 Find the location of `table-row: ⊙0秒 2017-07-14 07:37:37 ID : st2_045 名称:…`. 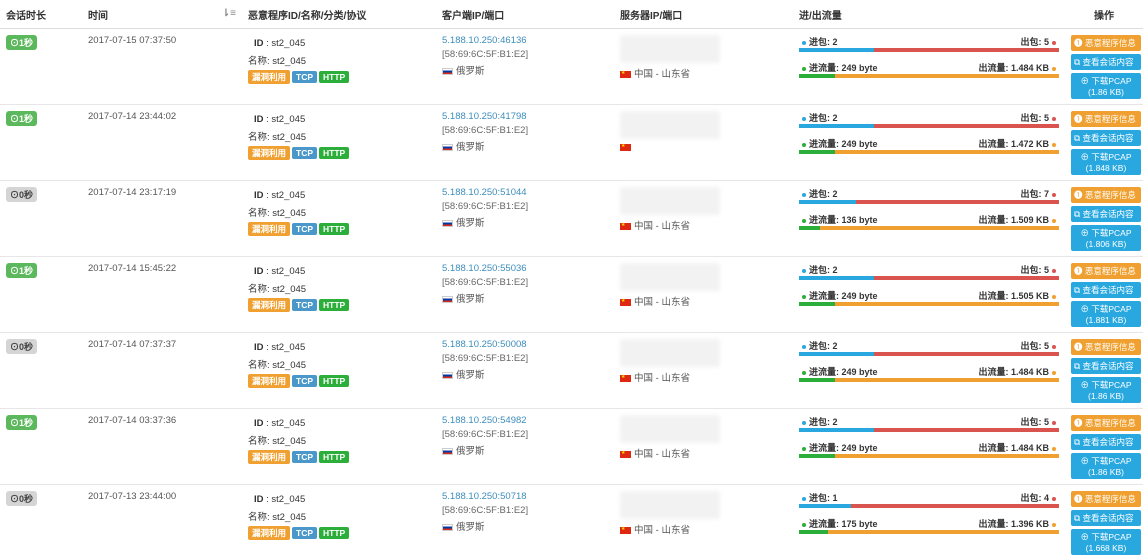

table-row: ⊙0秒 2017-07-14 07:37:37 ID : st2_045 名称:… is located at coordinates (571, 371).